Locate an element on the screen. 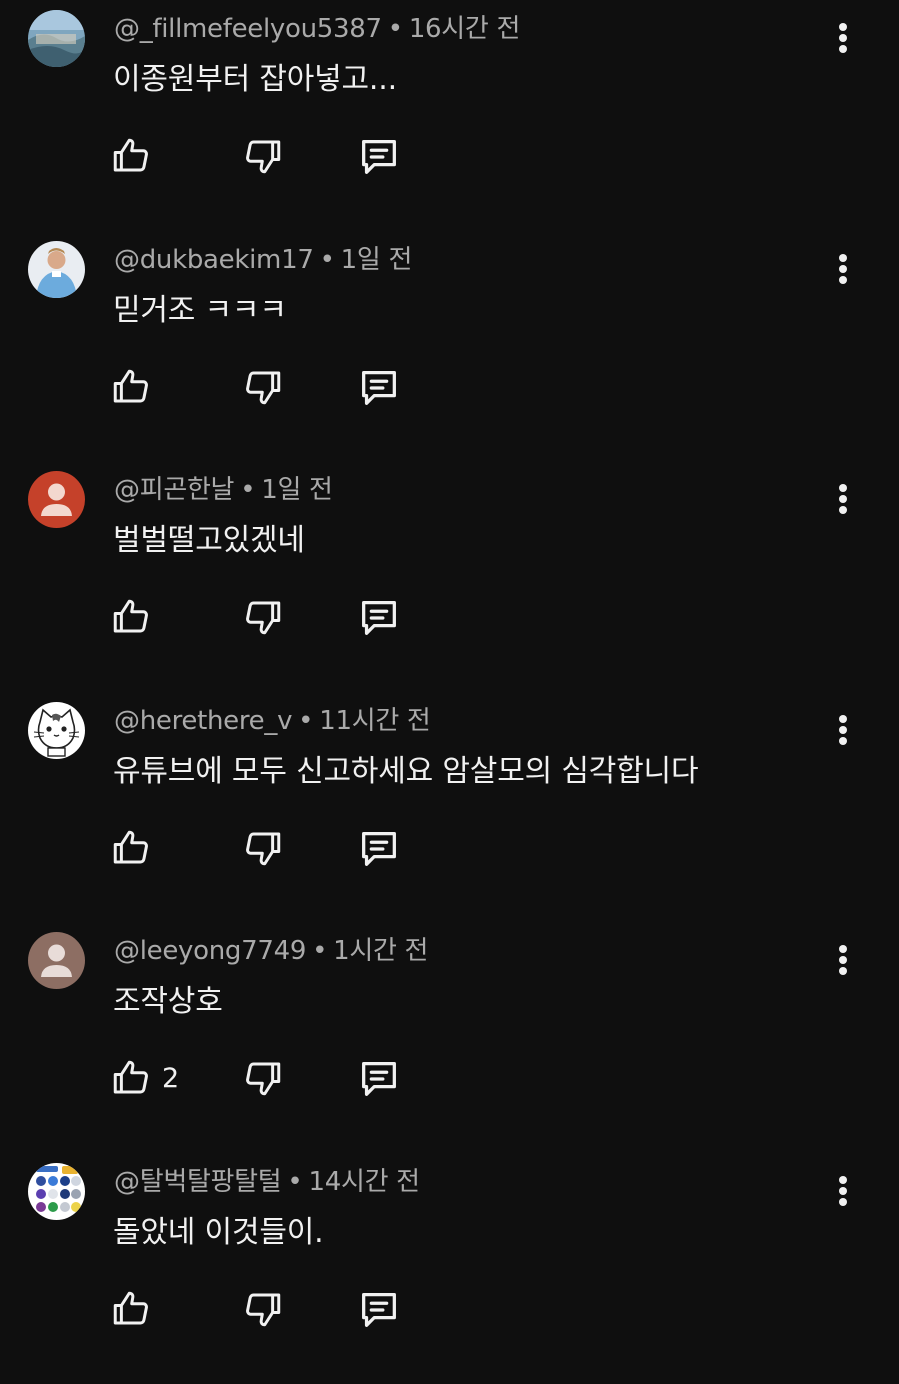  comment-author: @herethere_v is located at coordinates (203, 721).